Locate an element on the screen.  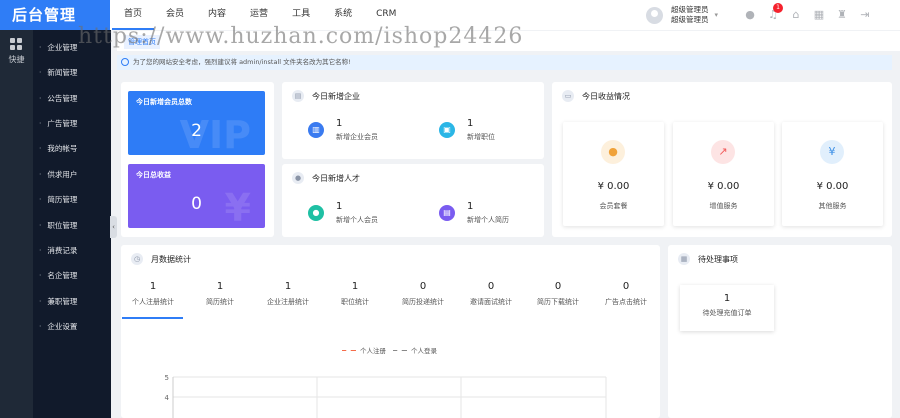
card-header: ▦ 待处理事项 is located at coordinates (708, 259).